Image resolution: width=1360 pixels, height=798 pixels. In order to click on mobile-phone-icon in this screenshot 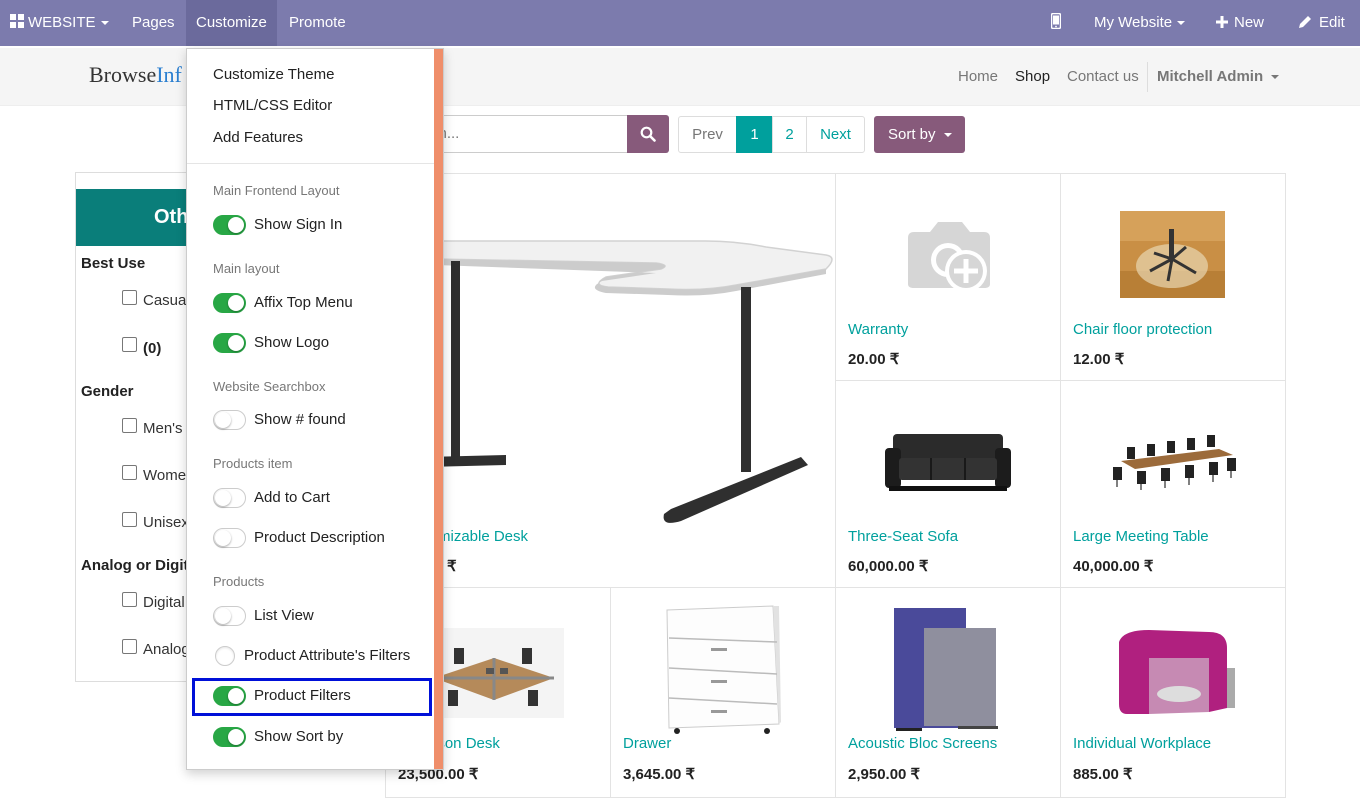, I will do `click(1056, 21)`.